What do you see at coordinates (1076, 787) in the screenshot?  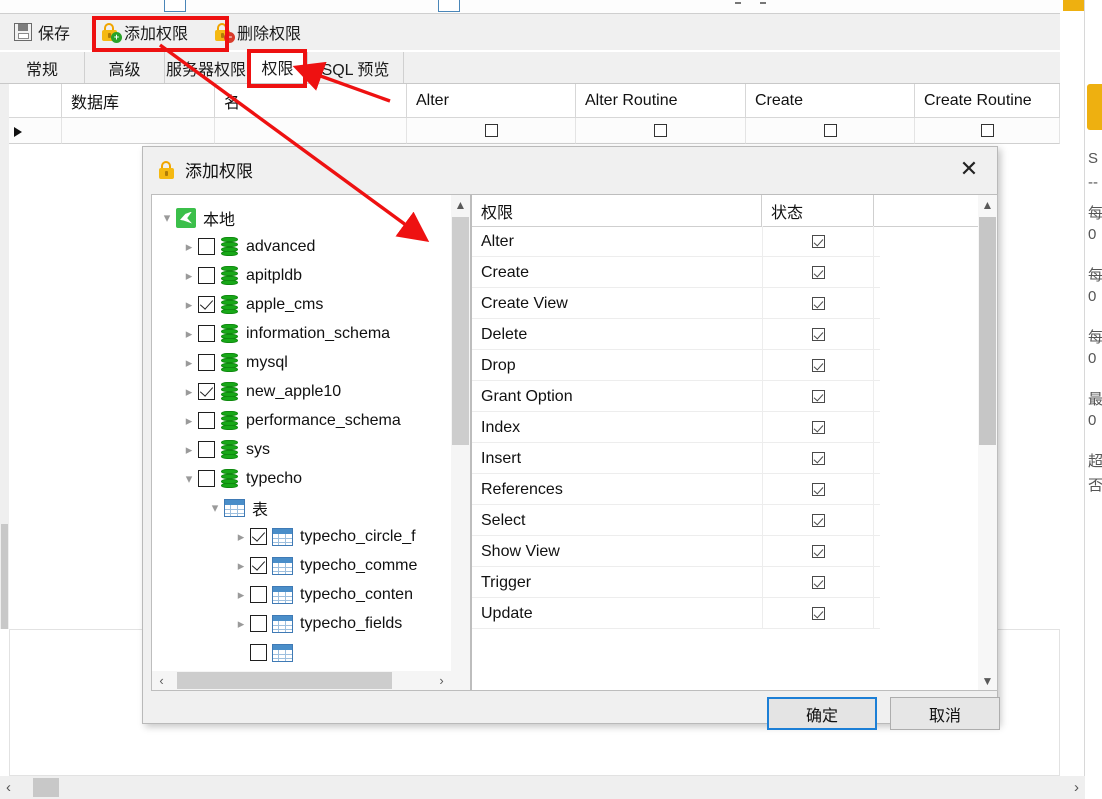 I see `scroll-right-icon: ›` at bounding box center [1076, 787].